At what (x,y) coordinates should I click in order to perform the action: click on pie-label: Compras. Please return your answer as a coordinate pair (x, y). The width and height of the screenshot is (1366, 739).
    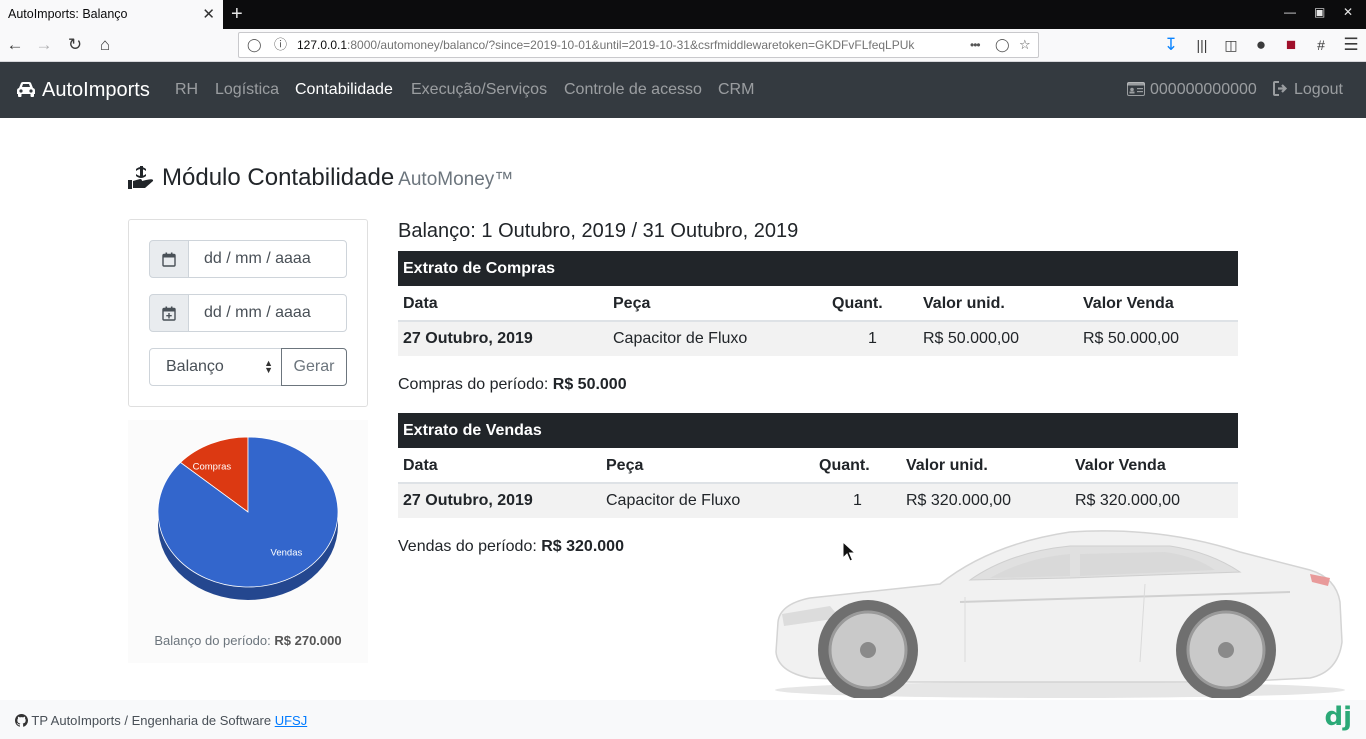
    Looking at the image, I should click on (212, 467).